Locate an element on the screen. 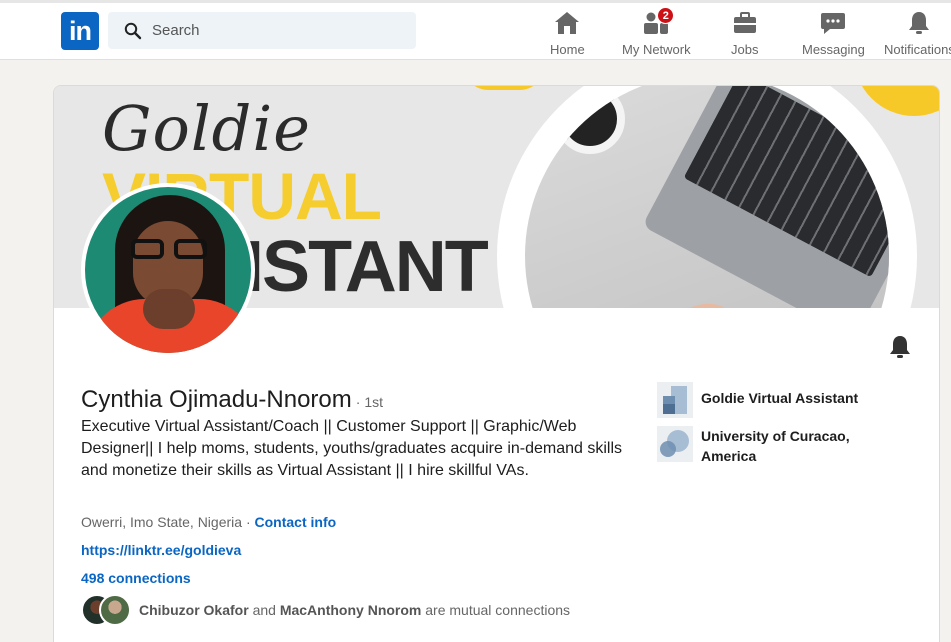  connections-link: 498 connections is located at coordinates (136, 578).